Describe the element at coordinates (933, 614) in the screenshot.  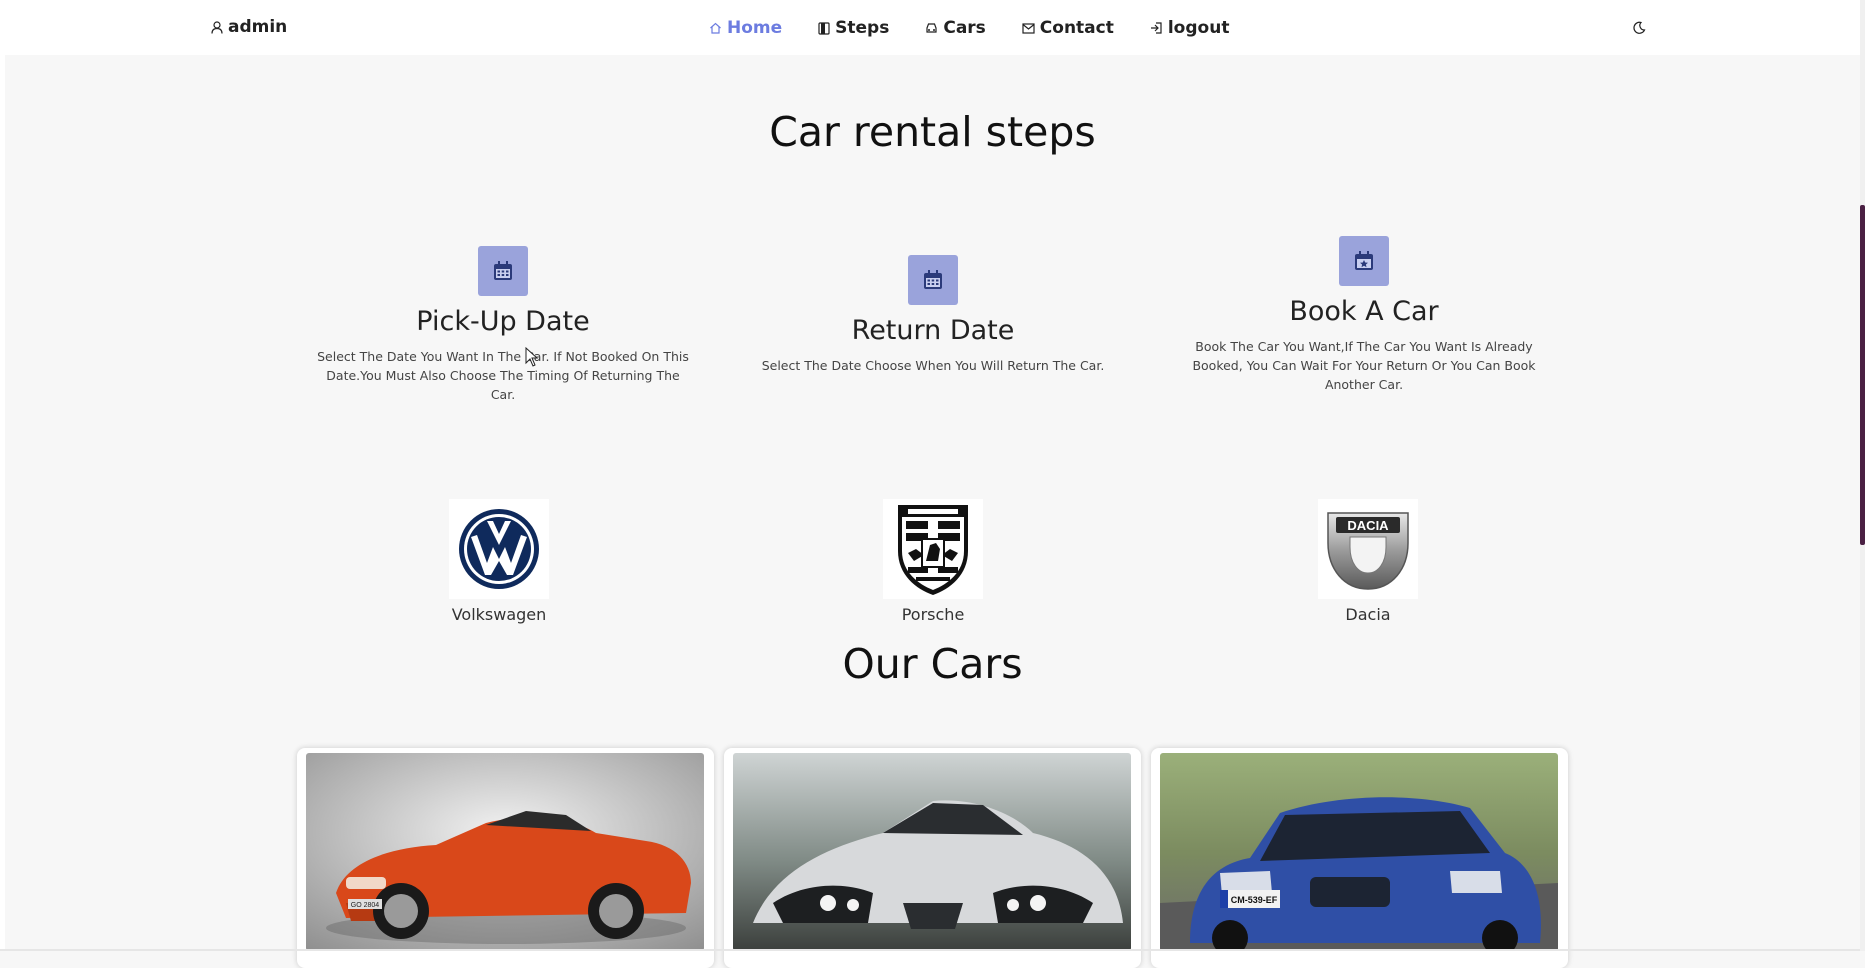
I see `brand-name: Porsche` at that location.